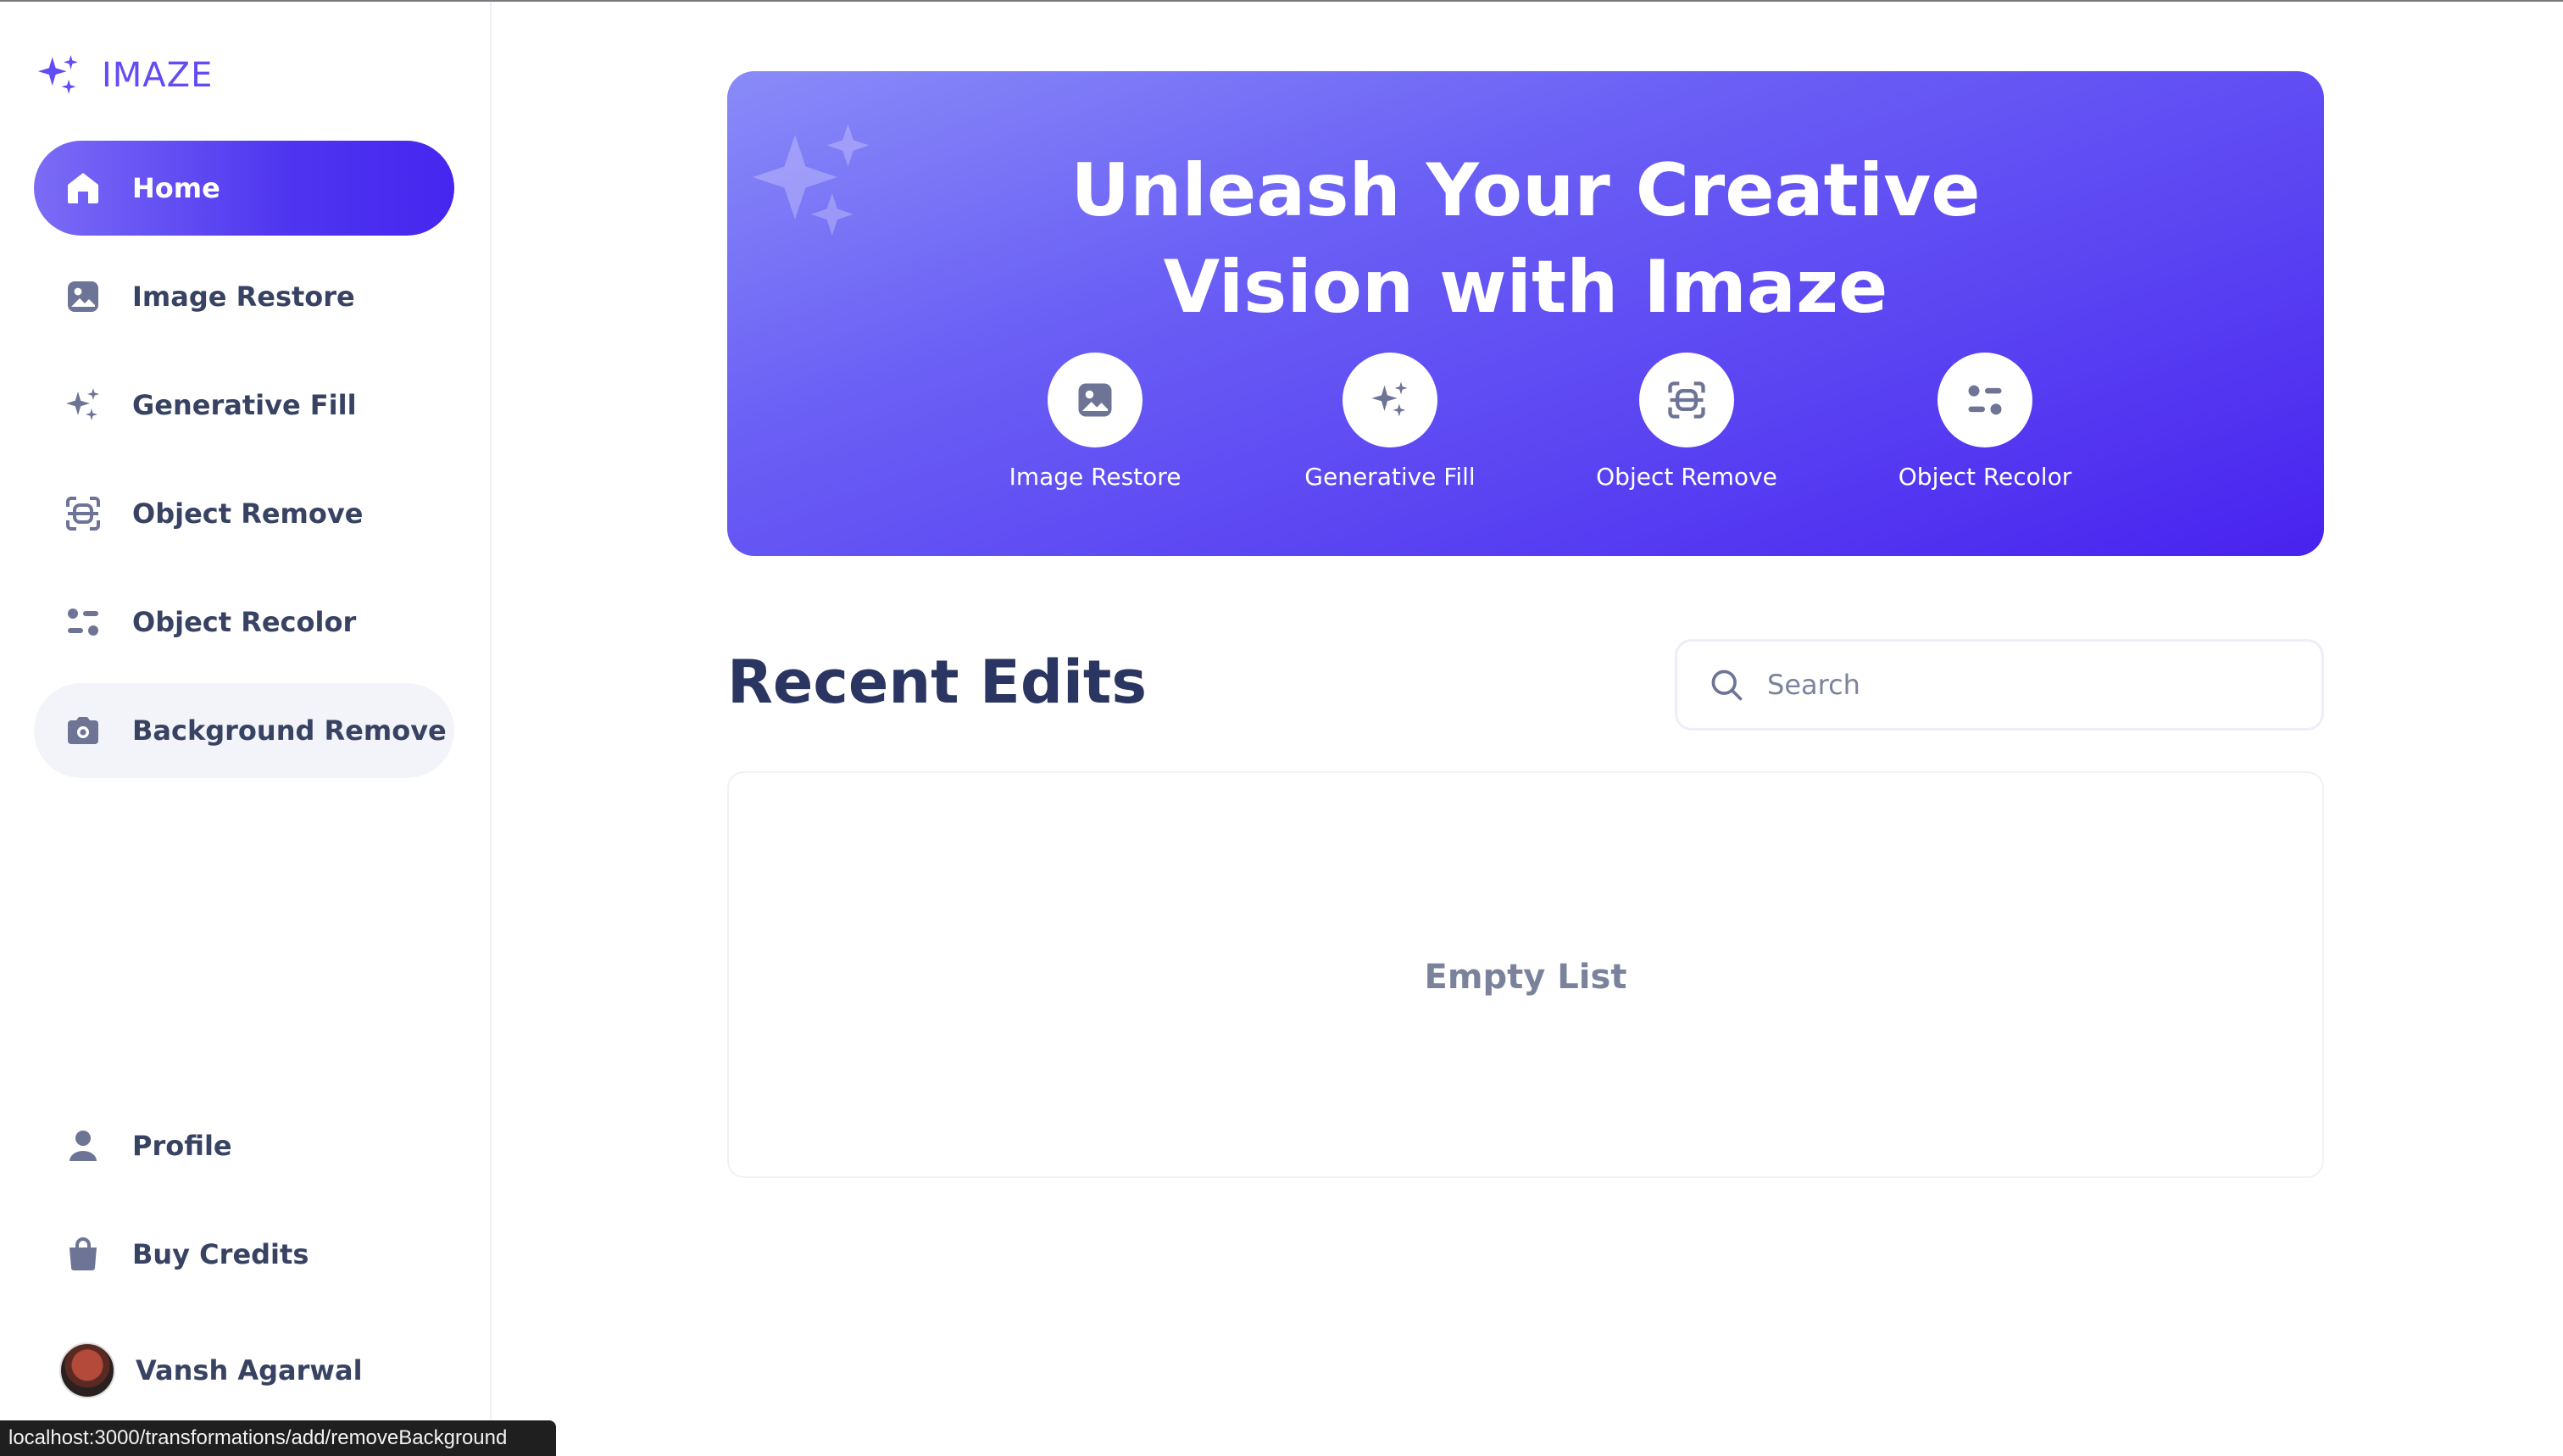 The height and width of the screenshot is (1456, 2563). Describe the element at coordinates (244, 188) in the screenshot. I see `sidebar-item-home: Home` at that location.